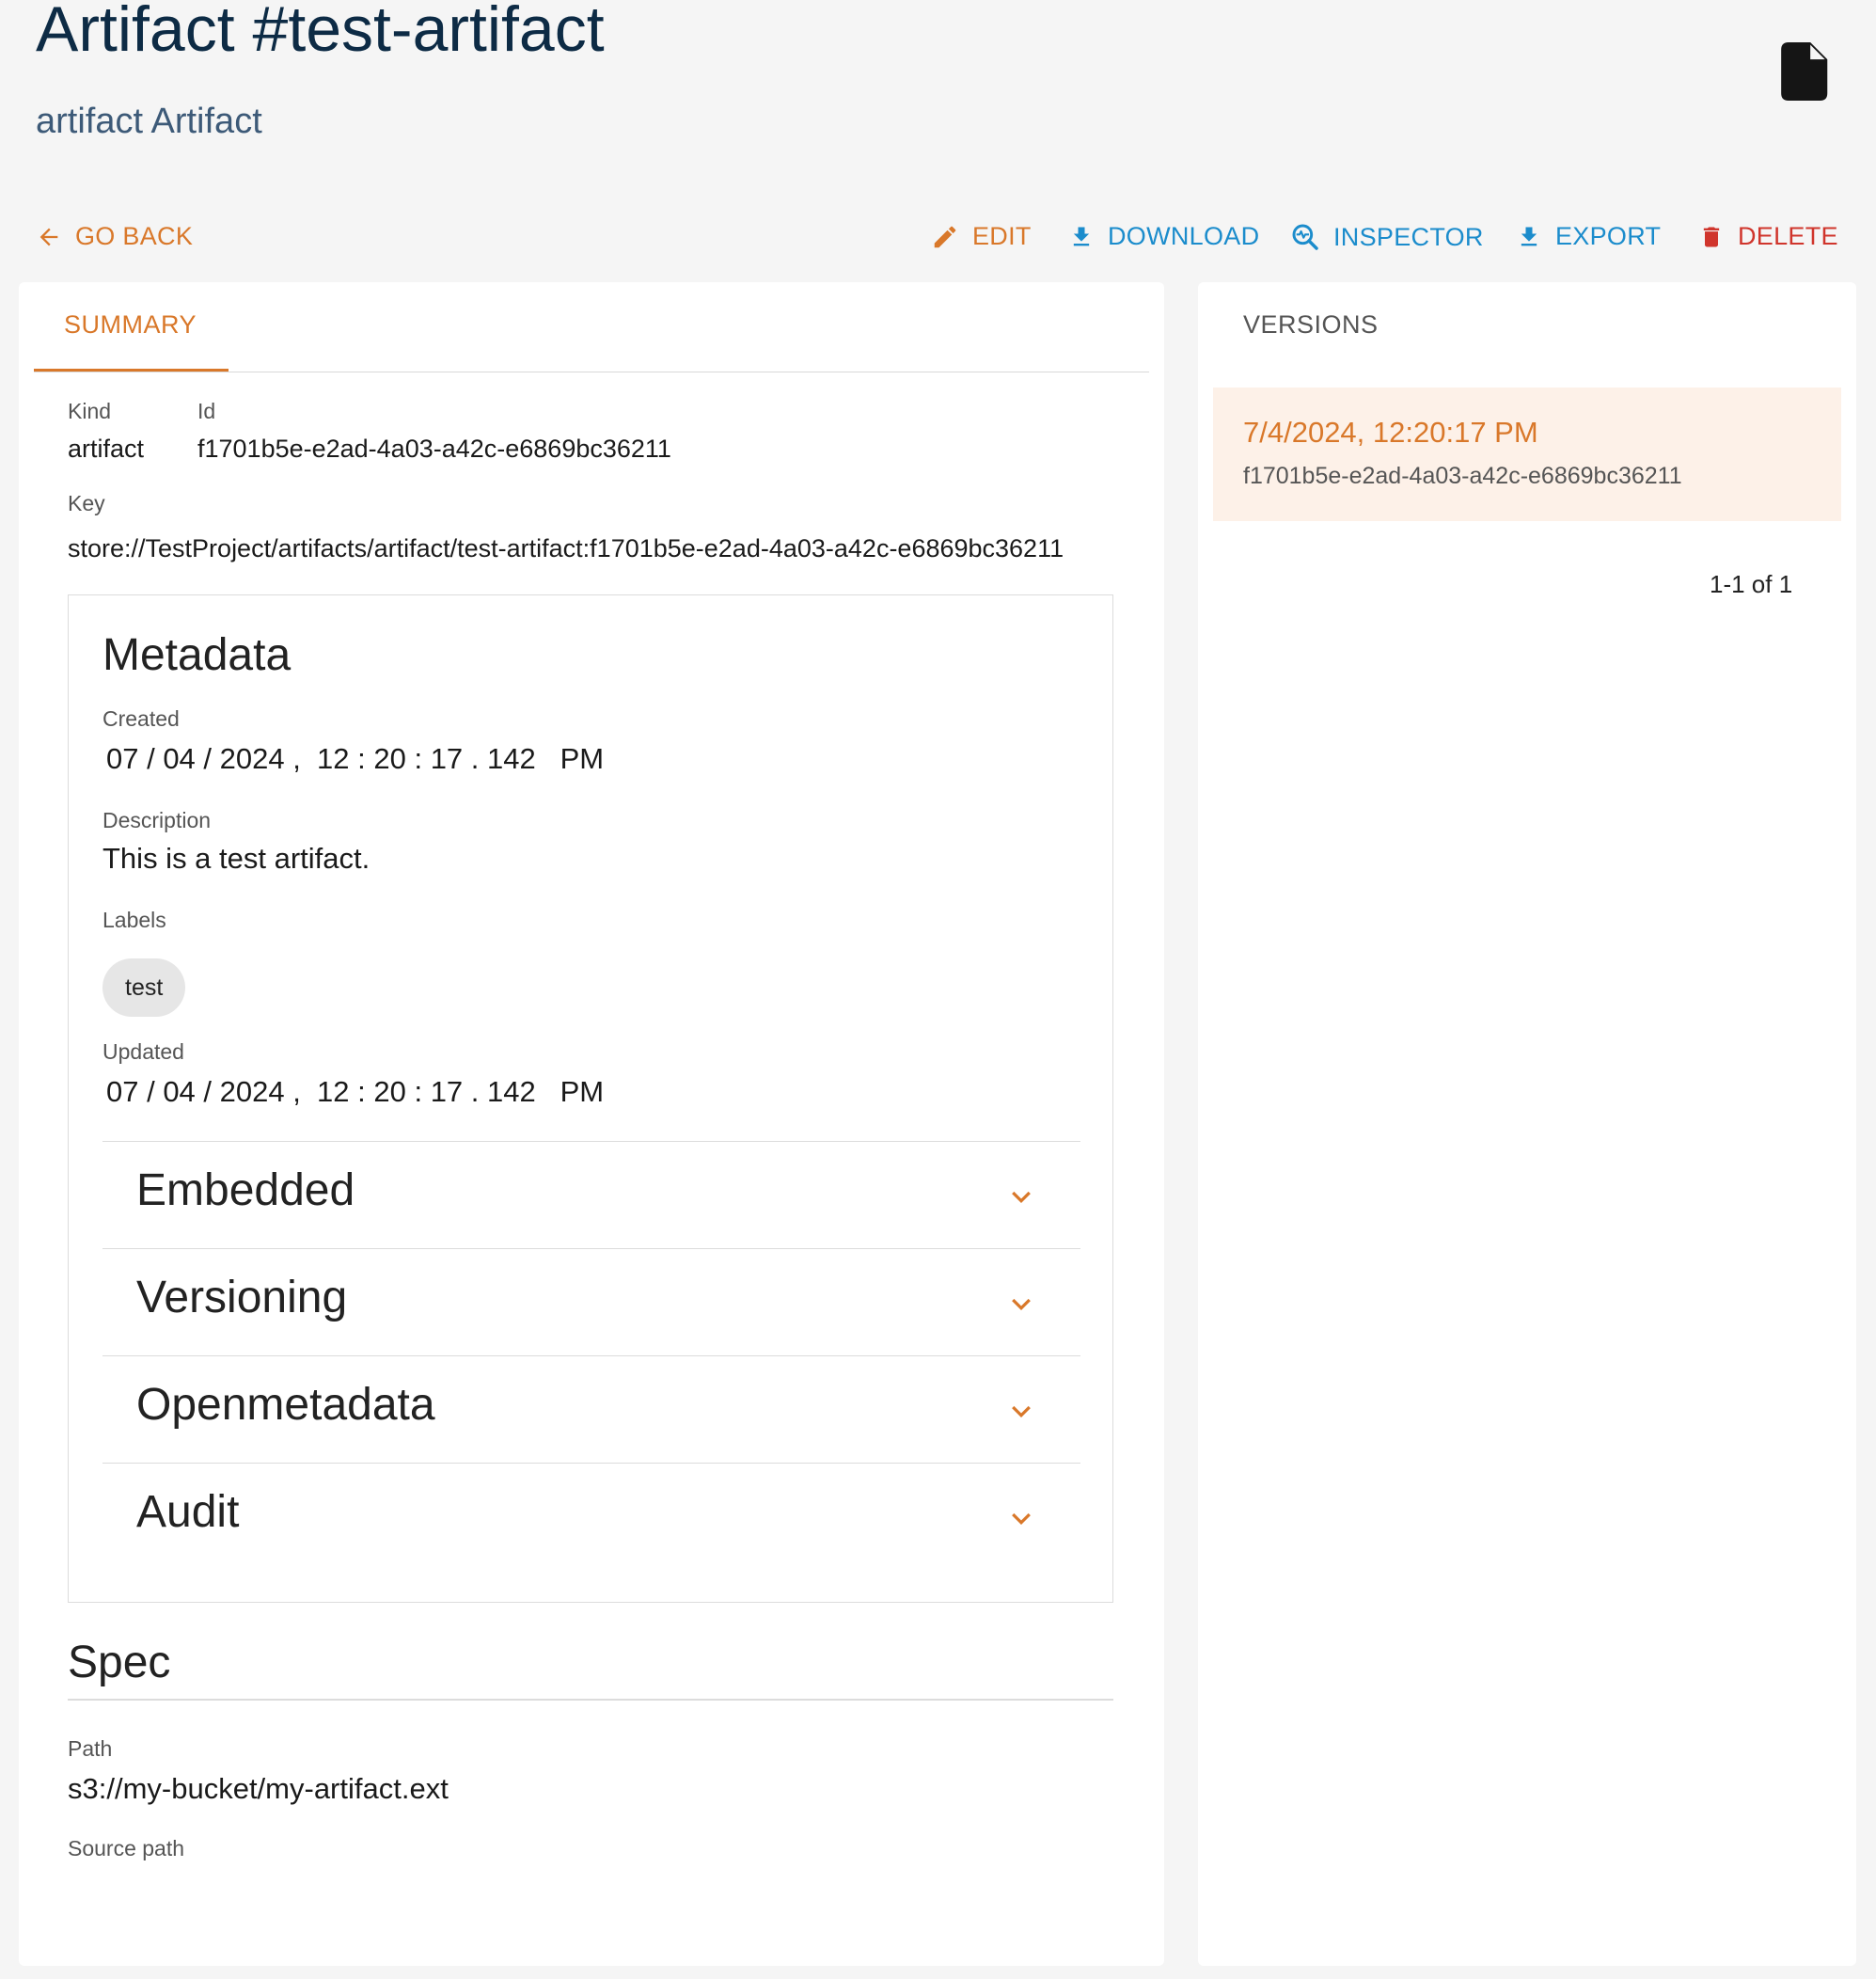  I want to click on download-label: DOWNLOAD, so click(1184, 236).